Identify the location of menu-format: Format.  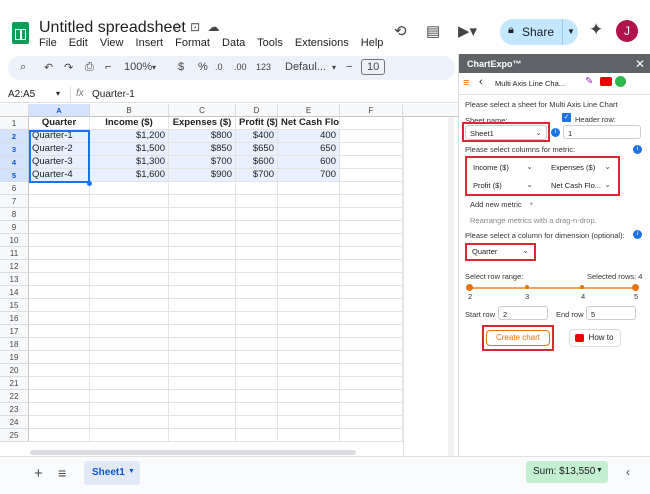
(192, 43).